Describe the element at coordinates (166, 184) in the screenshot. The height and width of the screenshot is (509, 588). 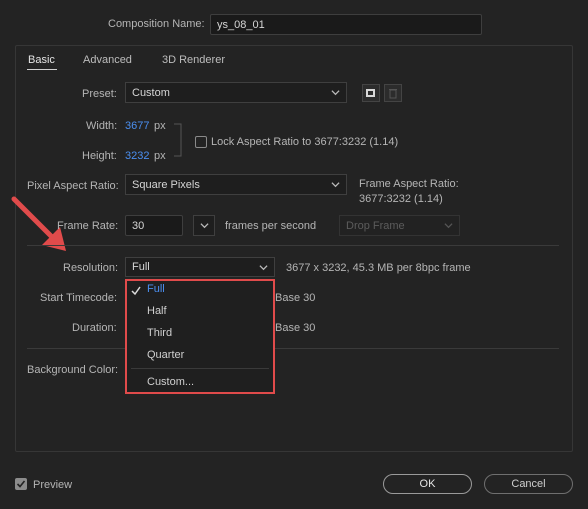
I see `pixel-aspect-value: Square Pixels` at that location.